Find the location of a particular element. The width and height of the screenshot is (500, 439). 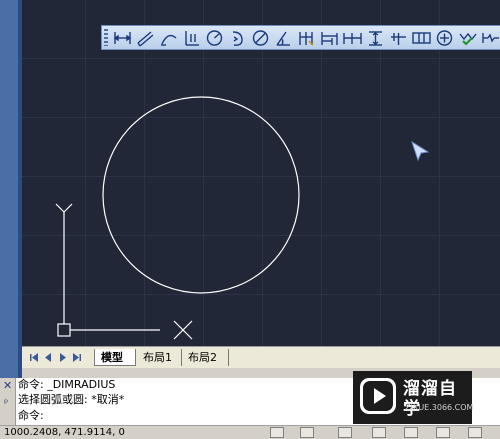

quick-dimension-icon is located at coordinates (306, 38).